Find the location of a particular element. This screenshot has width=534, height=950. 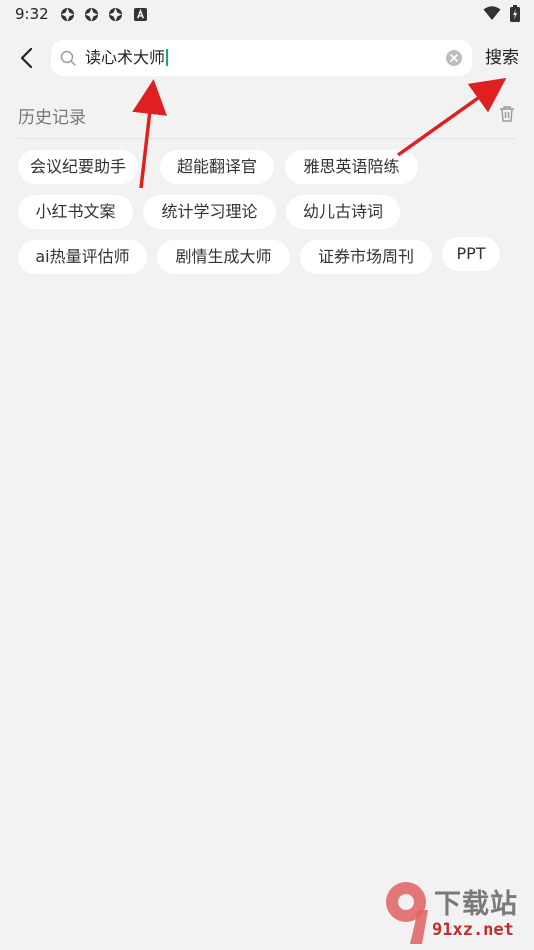

watermark-logo-icon is located at coordinates (407, 913).